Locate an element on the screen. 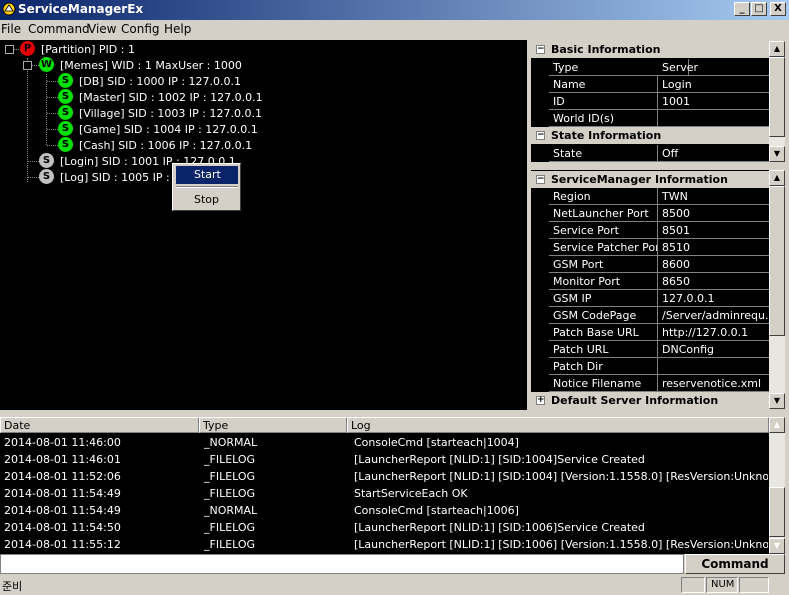 This screenshot has height=595, width=789. log-scrollbar: ▲ ▼ is located at coordinates (777, 485).